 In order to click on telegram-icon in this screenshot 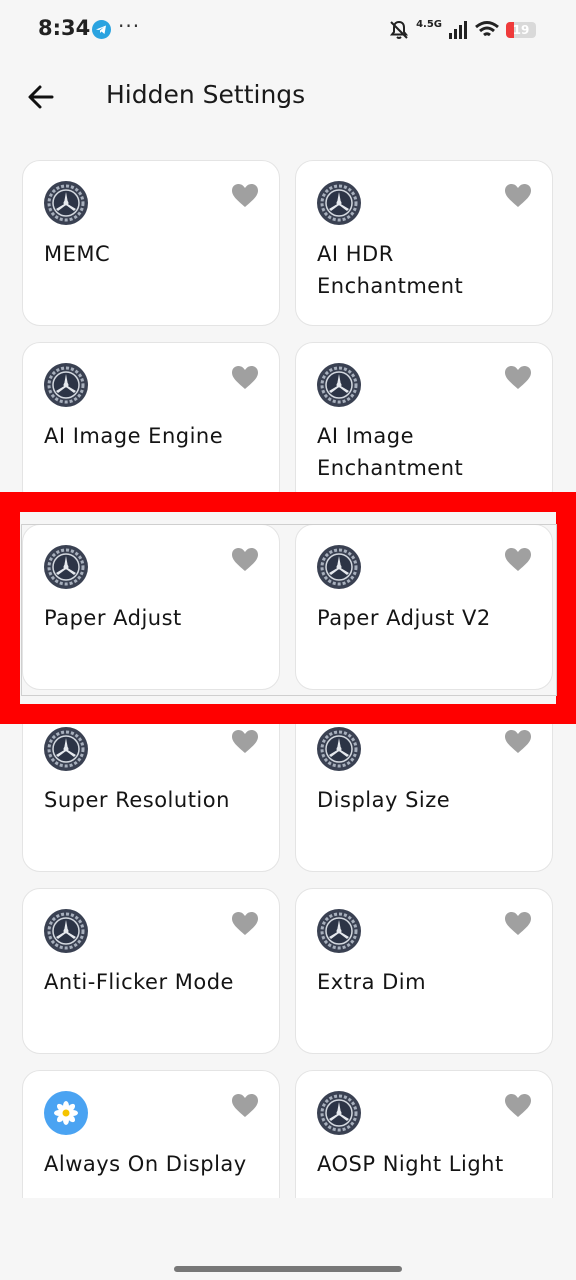, I will do `click(101, 29)`.